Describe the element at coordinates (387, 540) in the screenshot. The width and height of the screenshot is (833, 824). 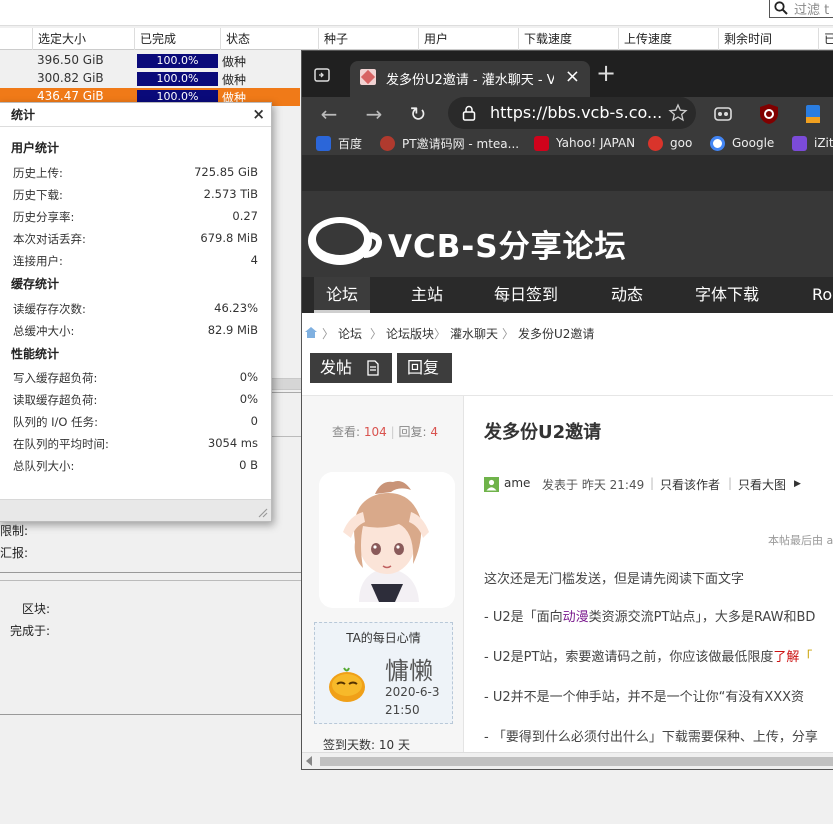
I see `avatar` at that location.